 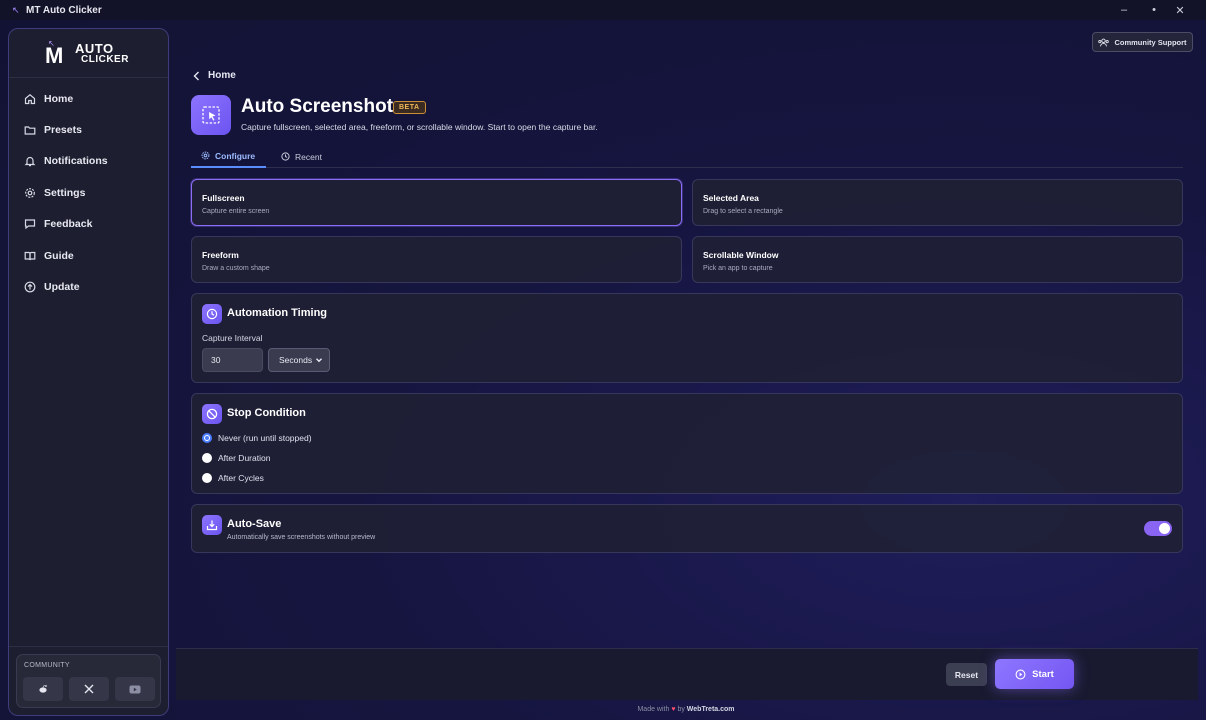 I want to click on sidebar-item-label: Update, so click(x=62, y=287).